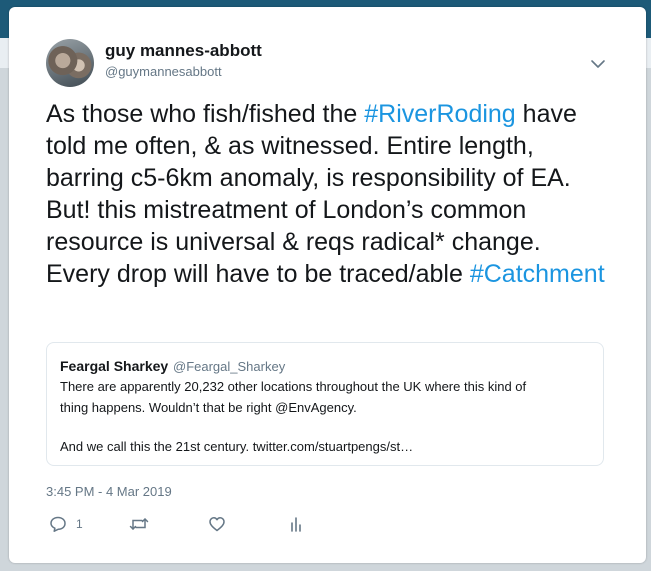 The image size is (651, 571). What do you see at coordinates (598, 64) in the screenshot?
I see `chevron-down-icon` at bounding box center [598, 64].